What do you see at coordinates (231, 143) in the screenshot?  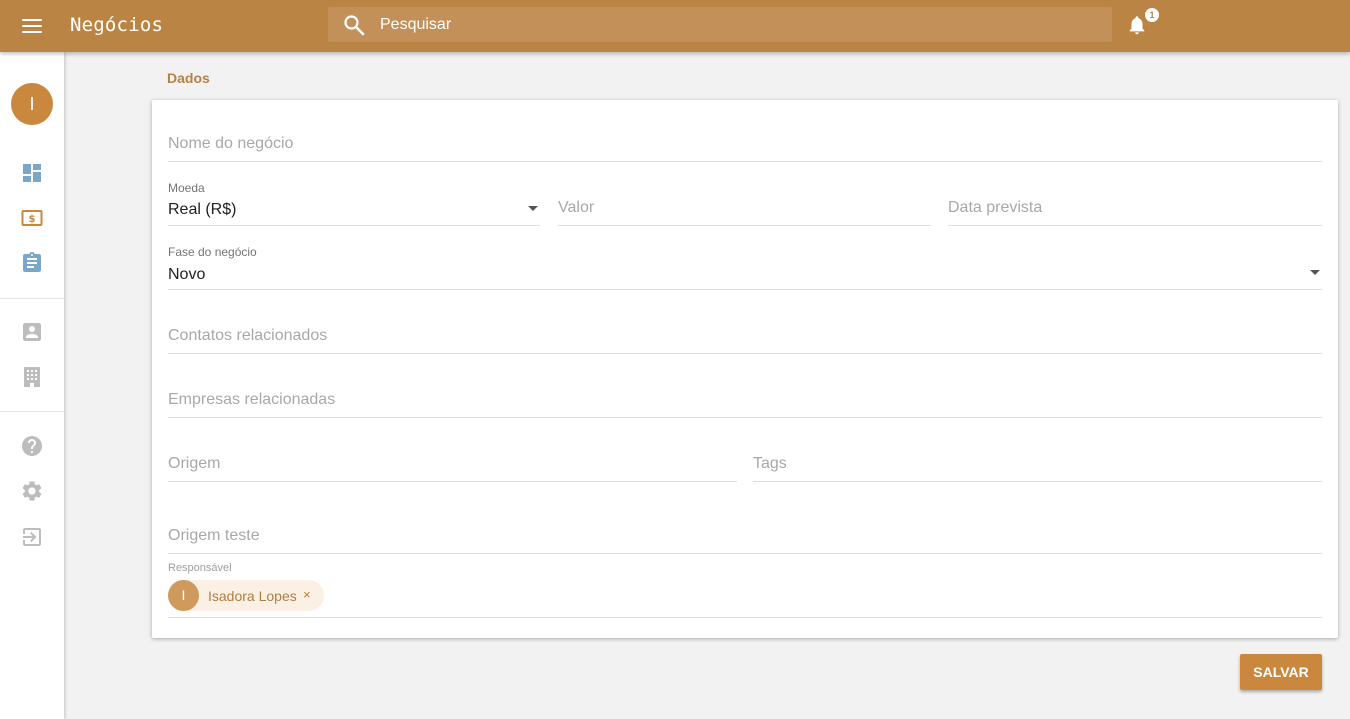 I see `deal-name-placeholder: Nome do negócio` at bounding box center [231, 143].